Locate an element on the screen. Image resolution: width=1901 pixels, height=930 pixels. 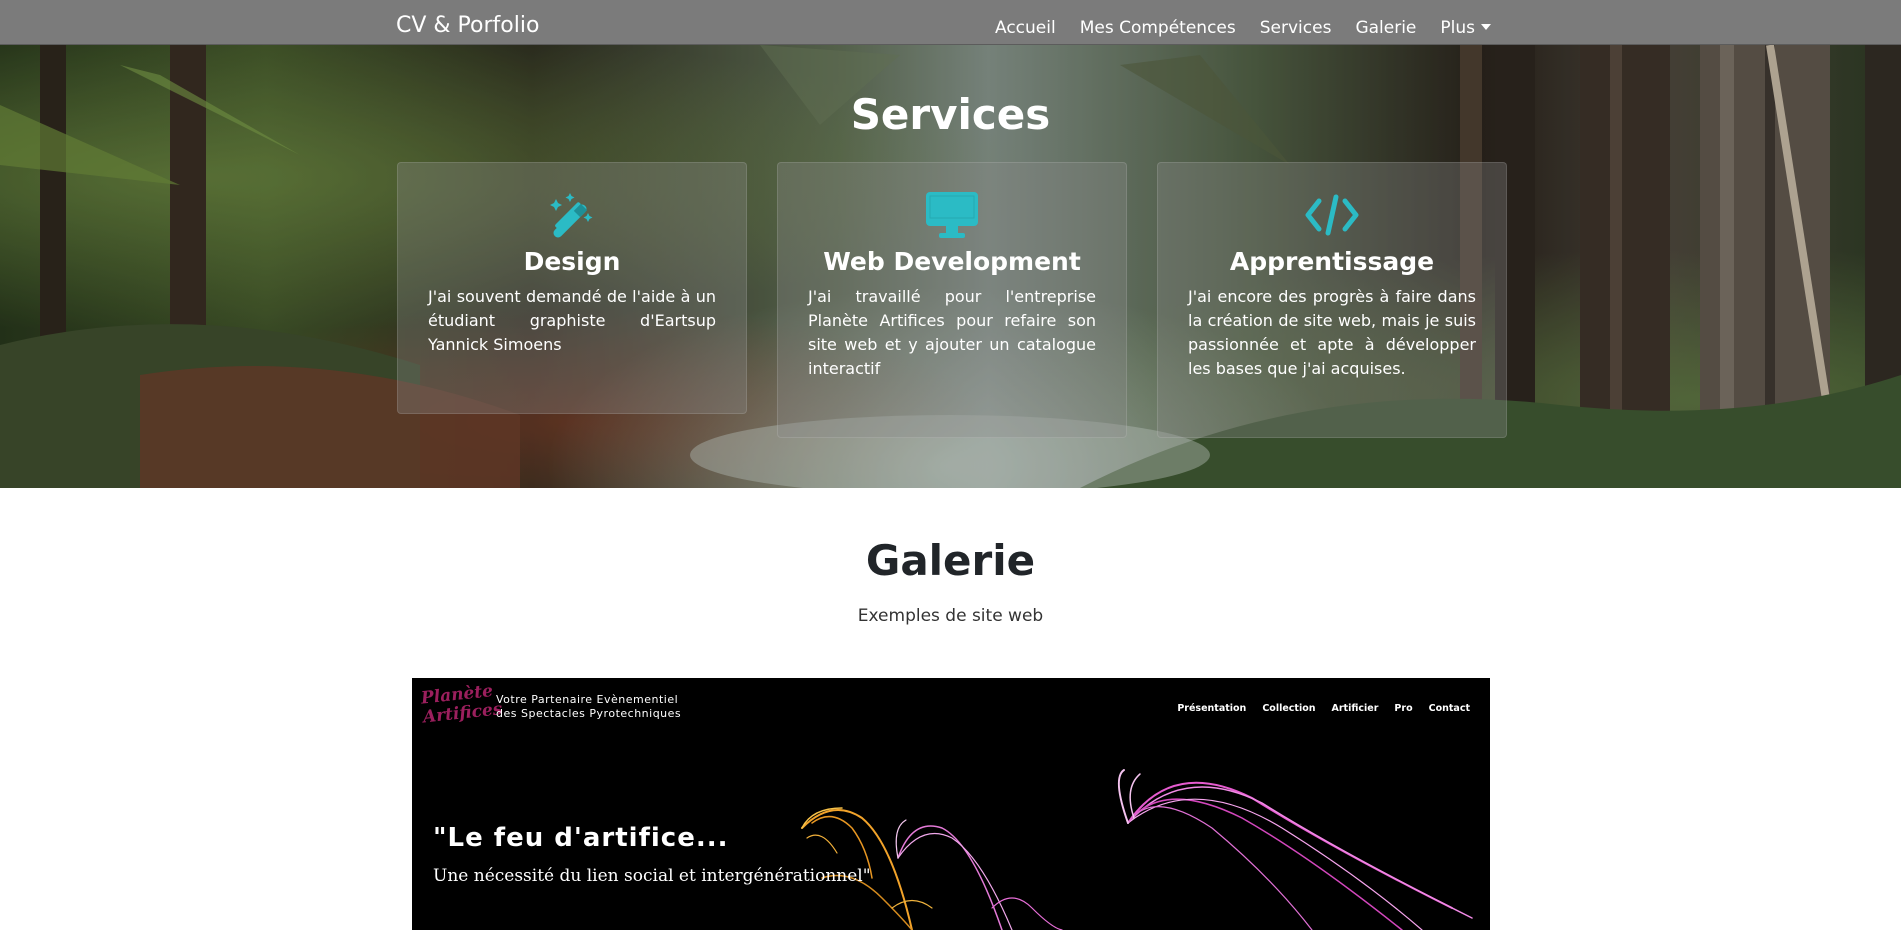
caret-down-icon is located at coordinates (1486, 27).